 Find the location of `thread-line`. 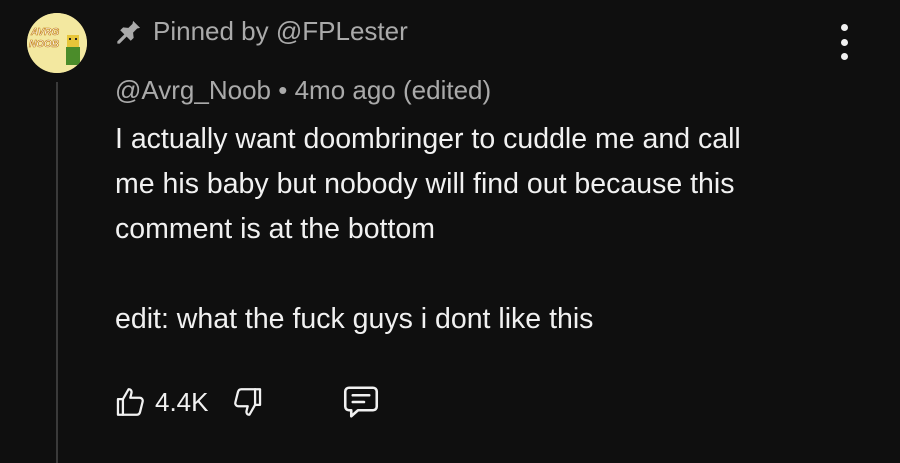

thread-line is located at coordinates (57, 272).